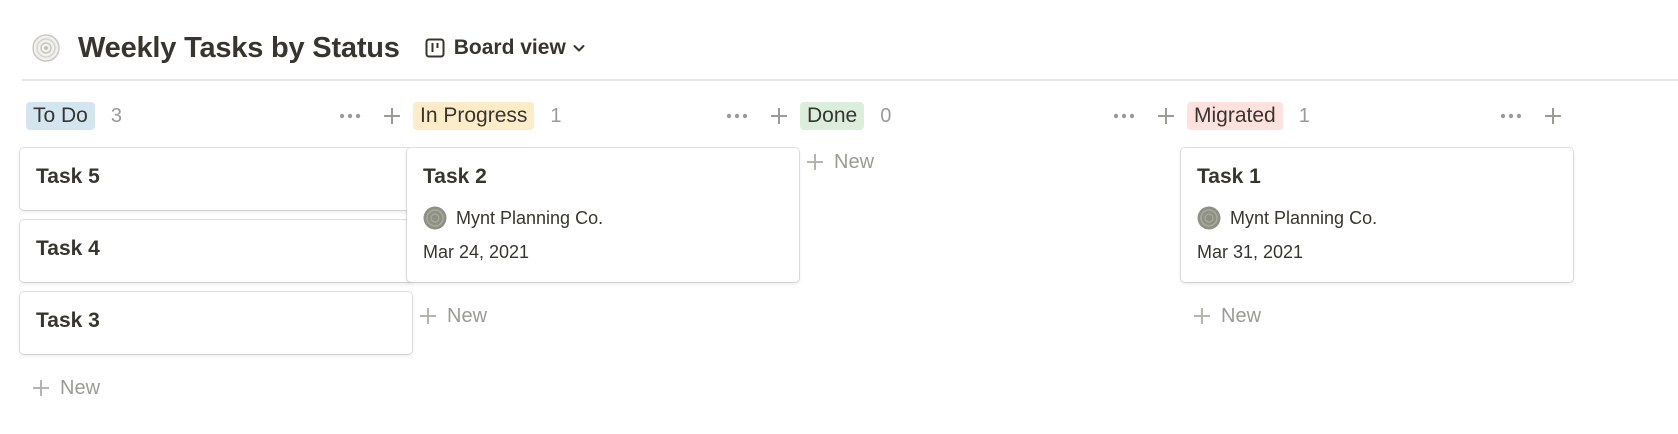 This screenshot has height=434, width=1678. I want to click on card-count: 3, so click(116, 115).